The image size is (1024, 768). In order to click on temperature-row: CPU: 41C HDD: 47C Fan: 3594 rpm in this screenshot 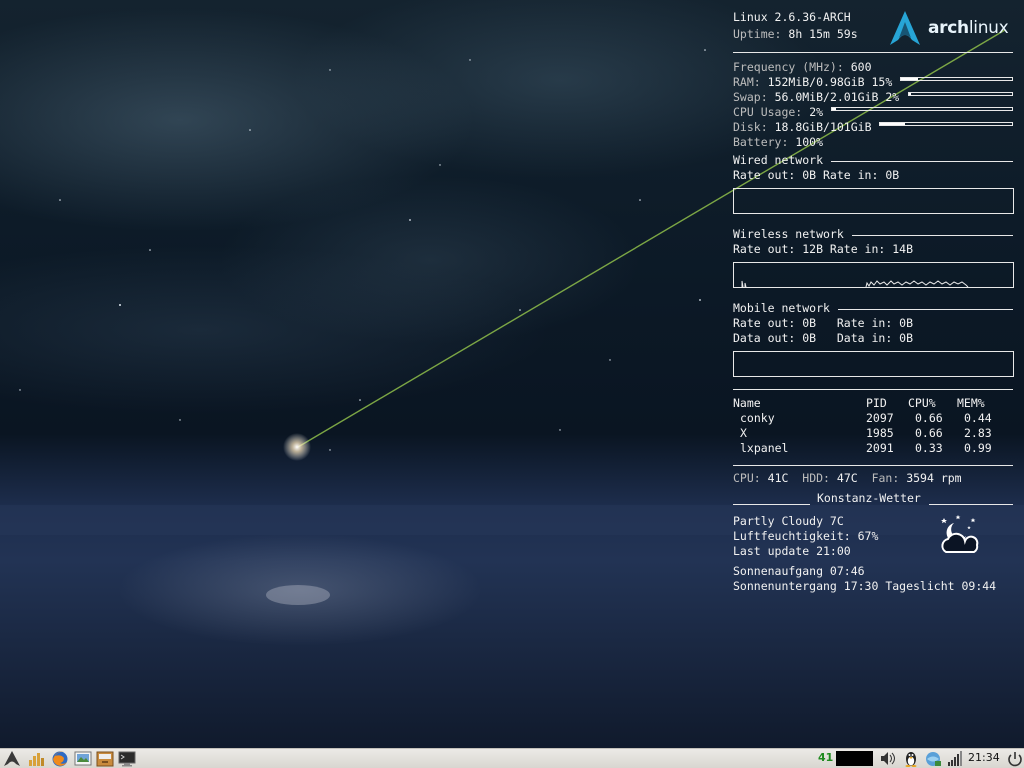, I will do `click(847, 478)`.